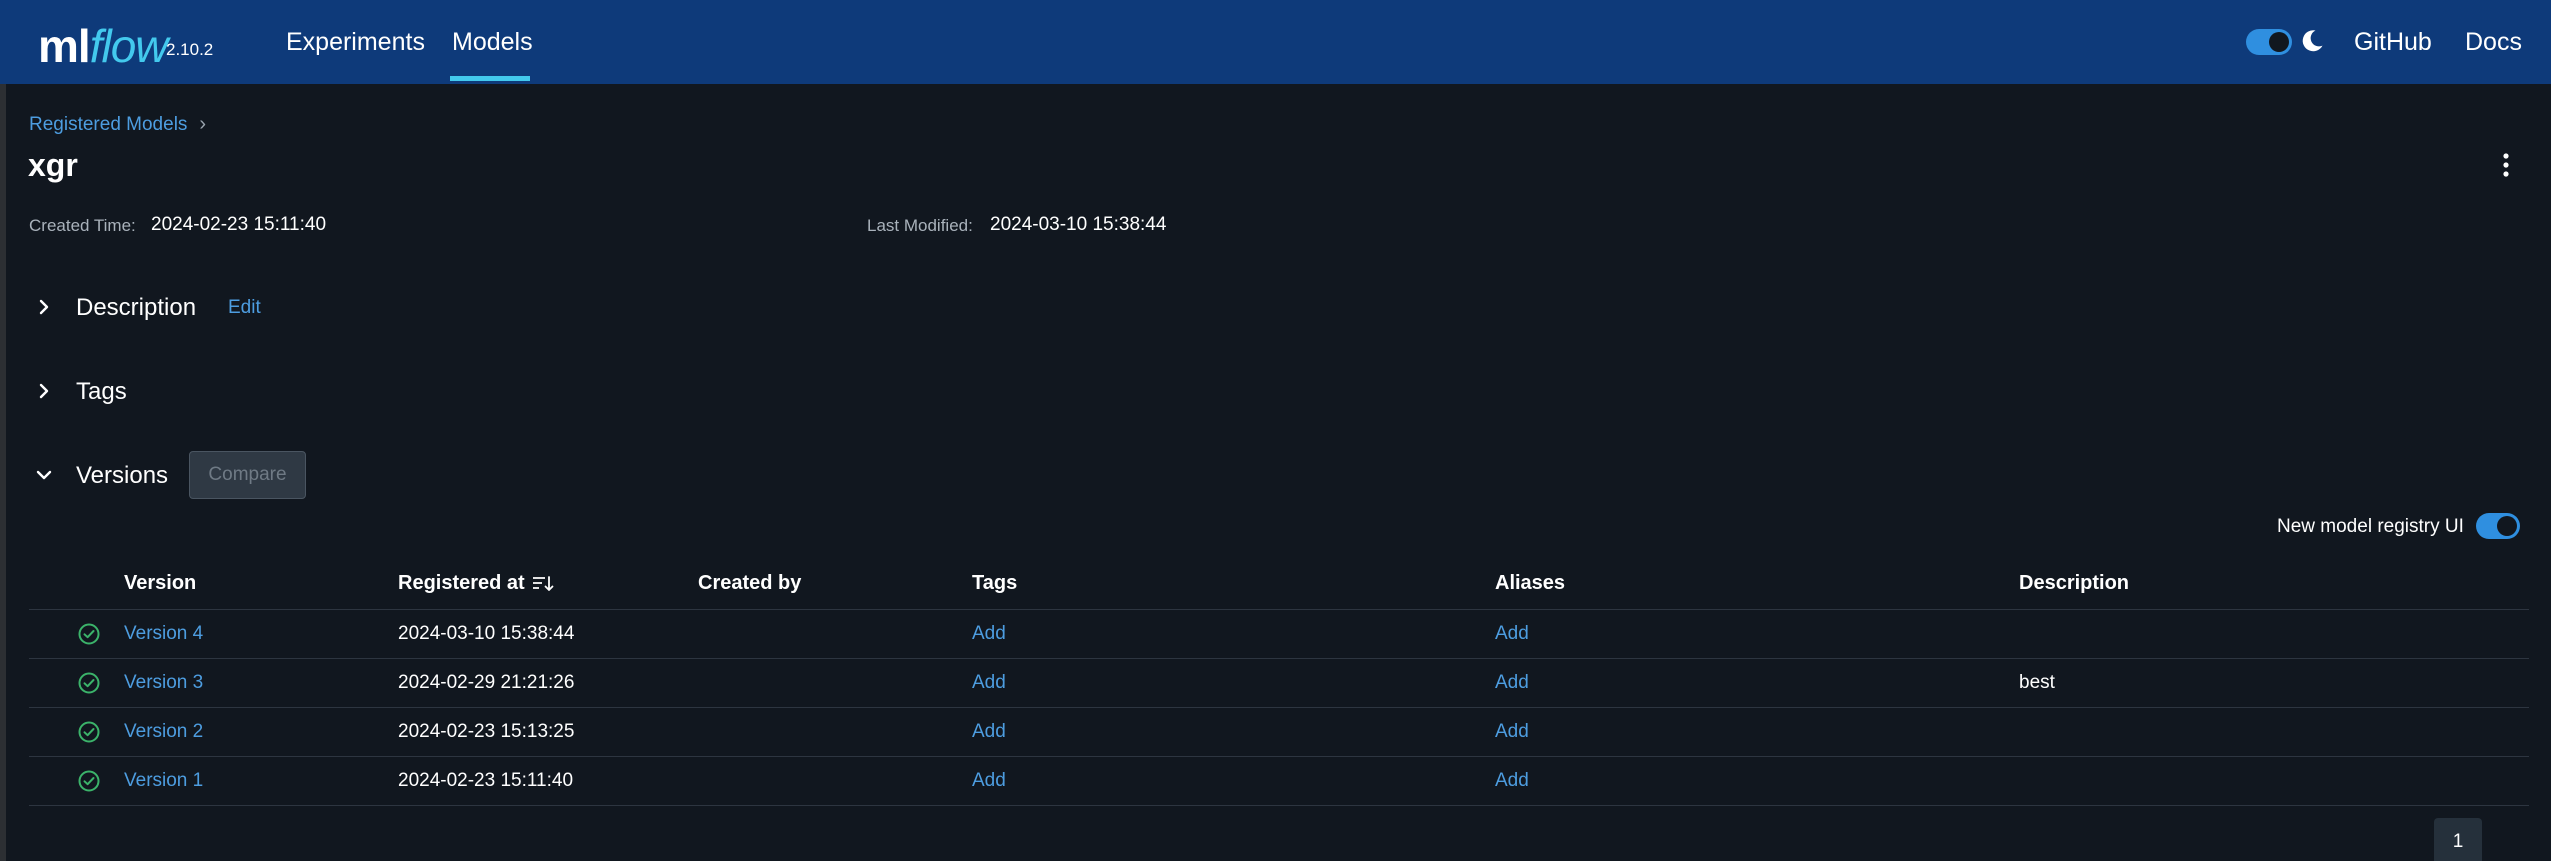  What do you see at coordinates (239, 224) in the screenshot?
I see `created-time-value: 2024-02-23 15:11:40` at bounding box center [239, 224].